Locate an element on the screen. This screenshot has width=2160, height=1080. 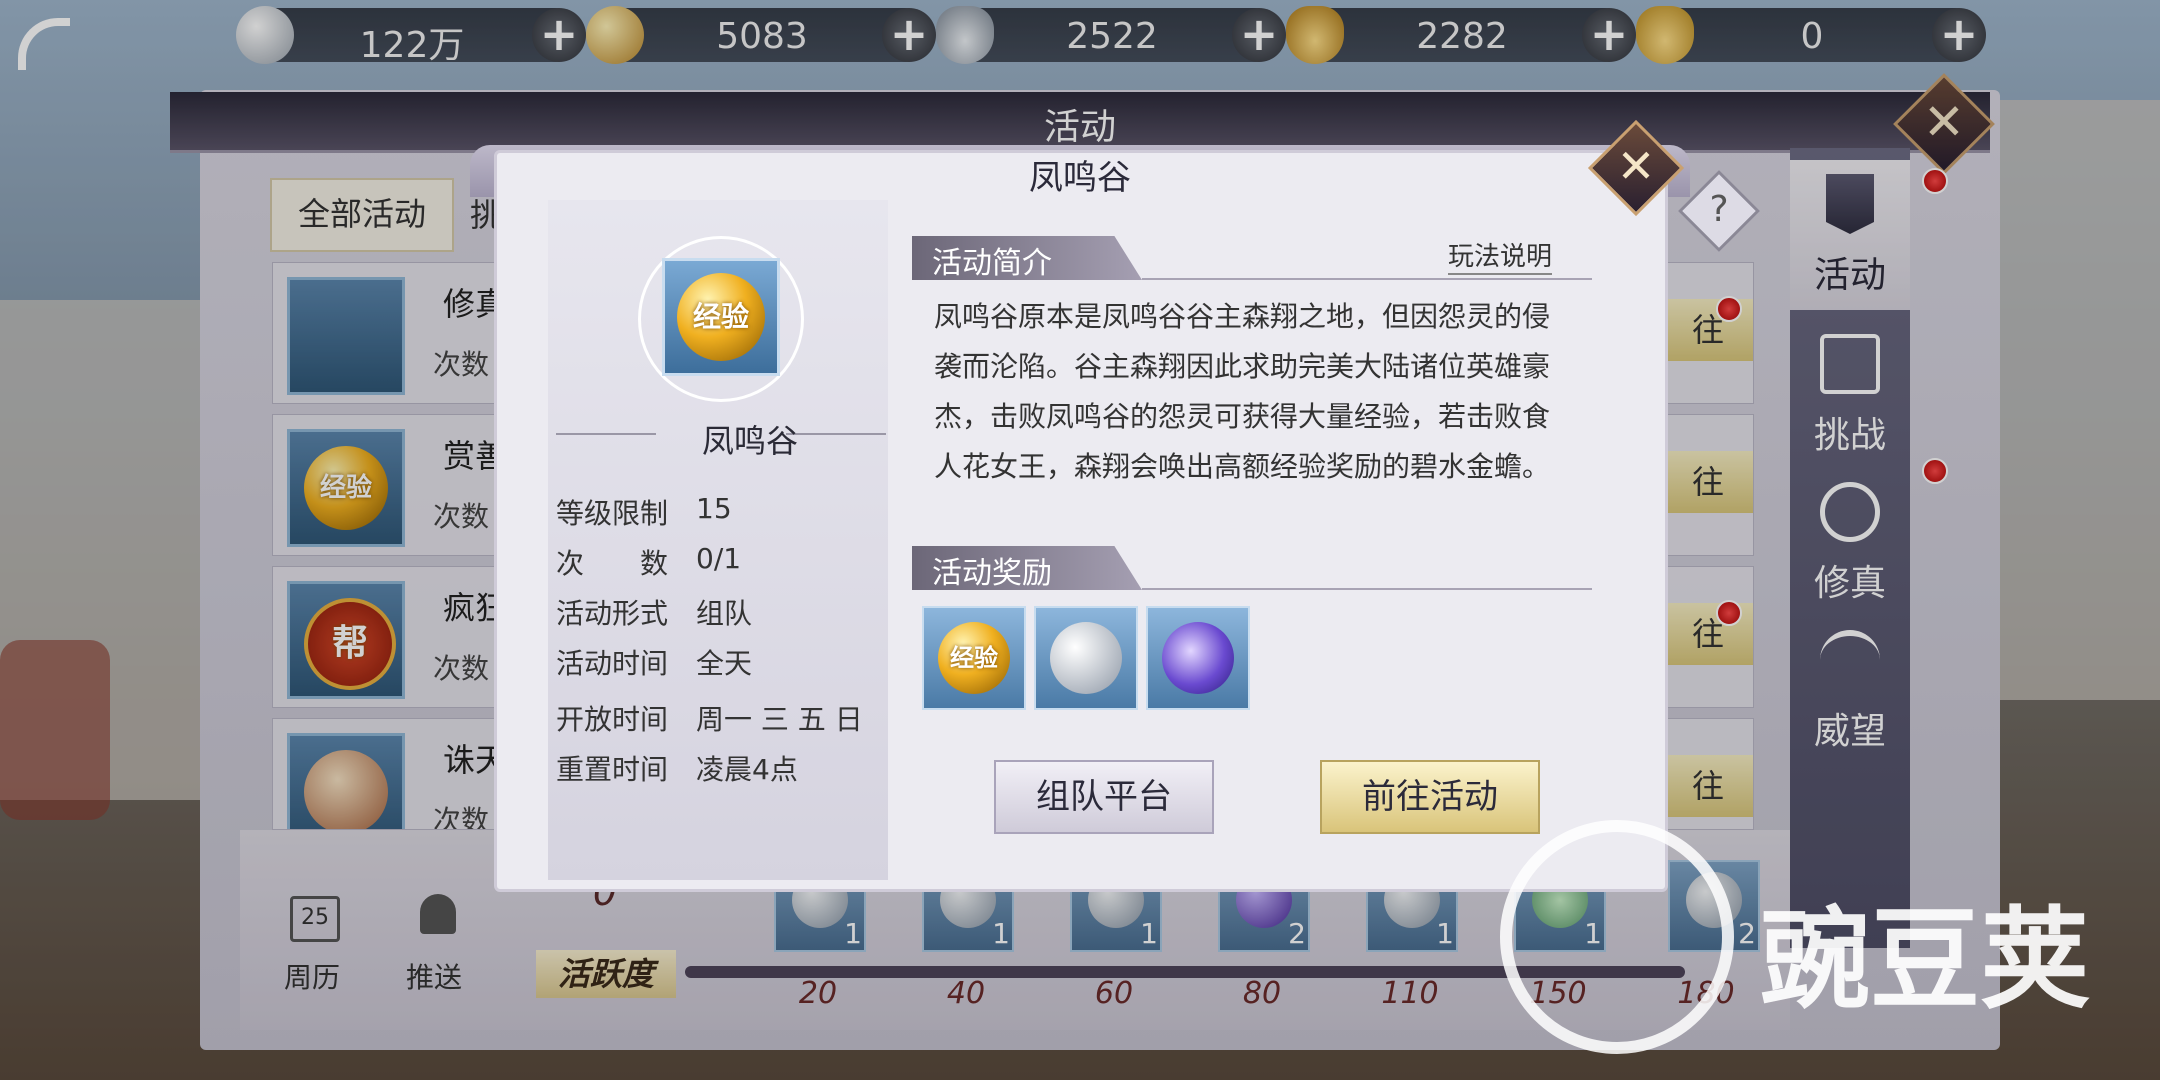
info-key: 活动形式 is located at coordinates (612, 613).